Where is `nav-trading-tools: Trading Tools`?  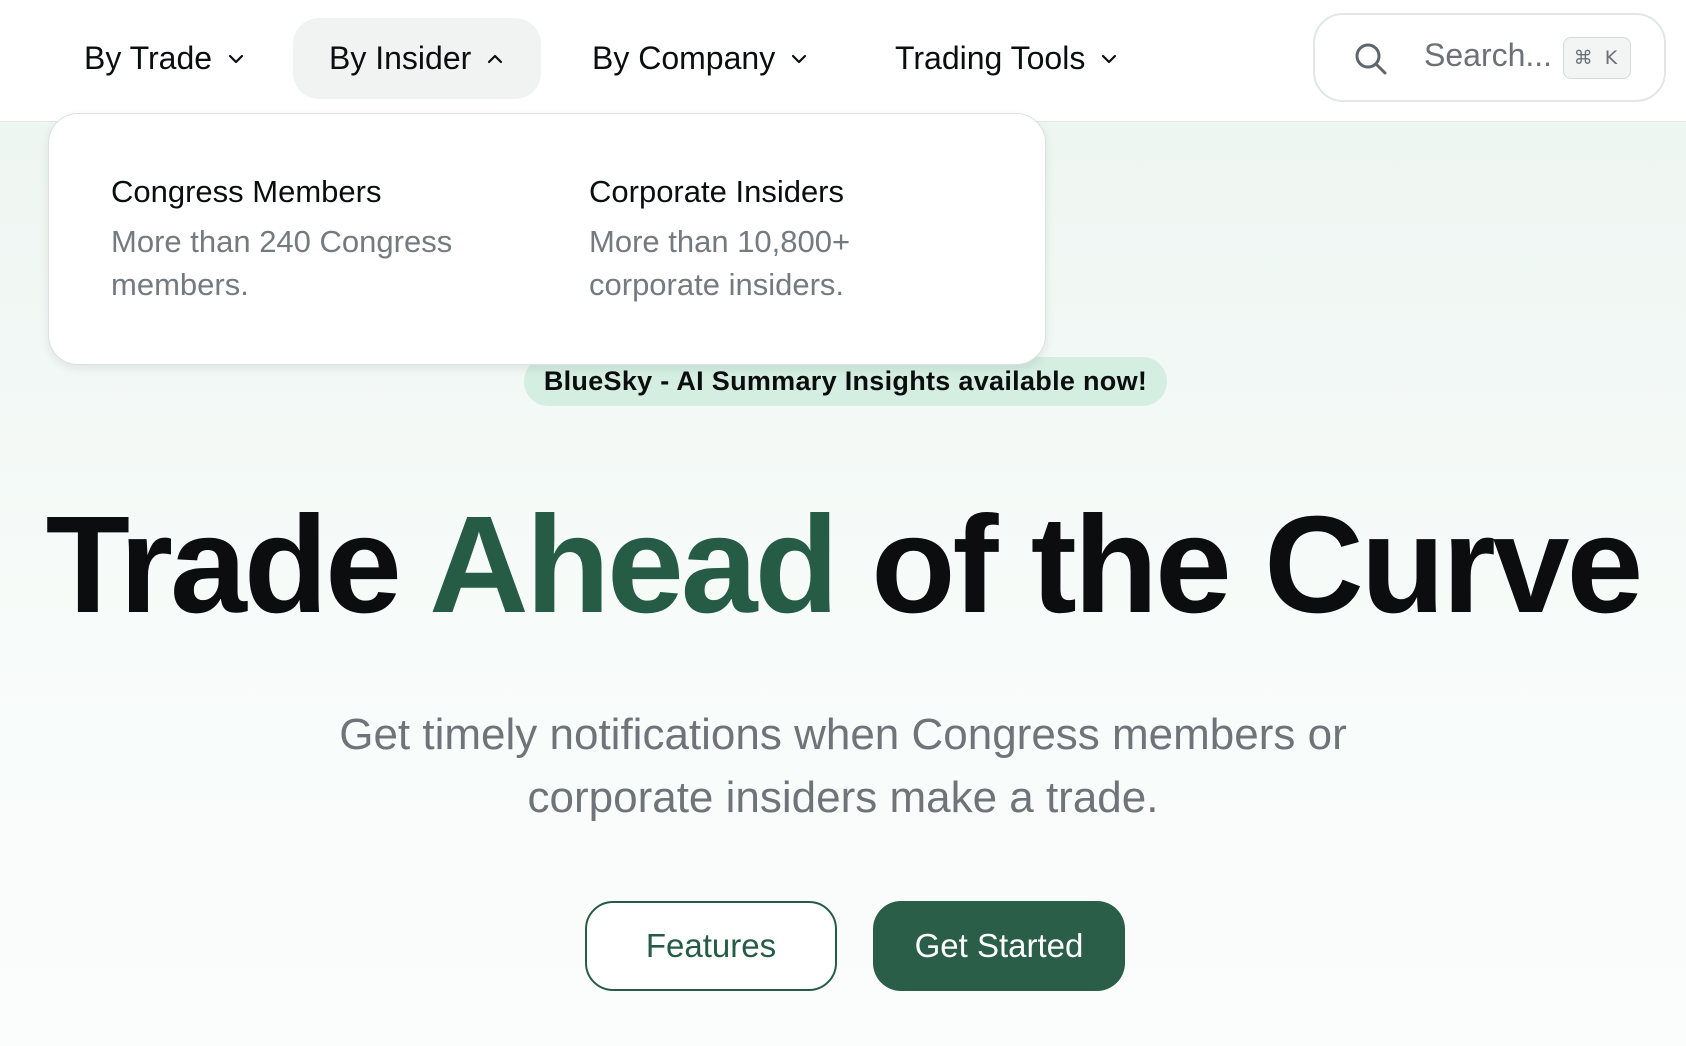
nav-trading-tools: Trading Tools is located at coordinates (1007, 58).